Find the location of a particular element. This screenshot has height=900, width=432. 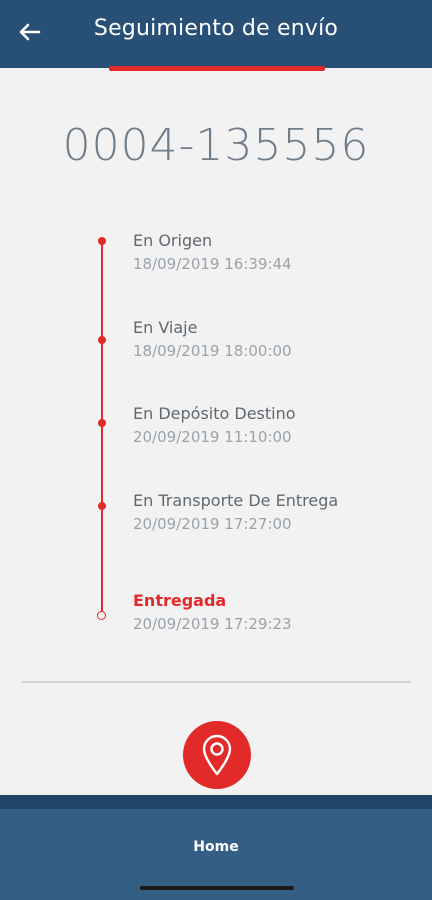

event-date: 20/09/2019 17:27:00 is located at coordinates (212, 524).